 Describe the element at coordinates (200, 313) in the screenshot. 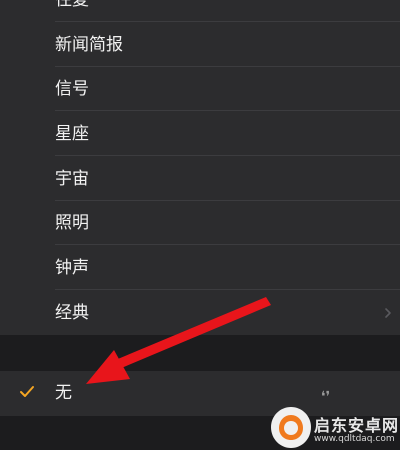

I see `list-item-classic: 经典` at that location.